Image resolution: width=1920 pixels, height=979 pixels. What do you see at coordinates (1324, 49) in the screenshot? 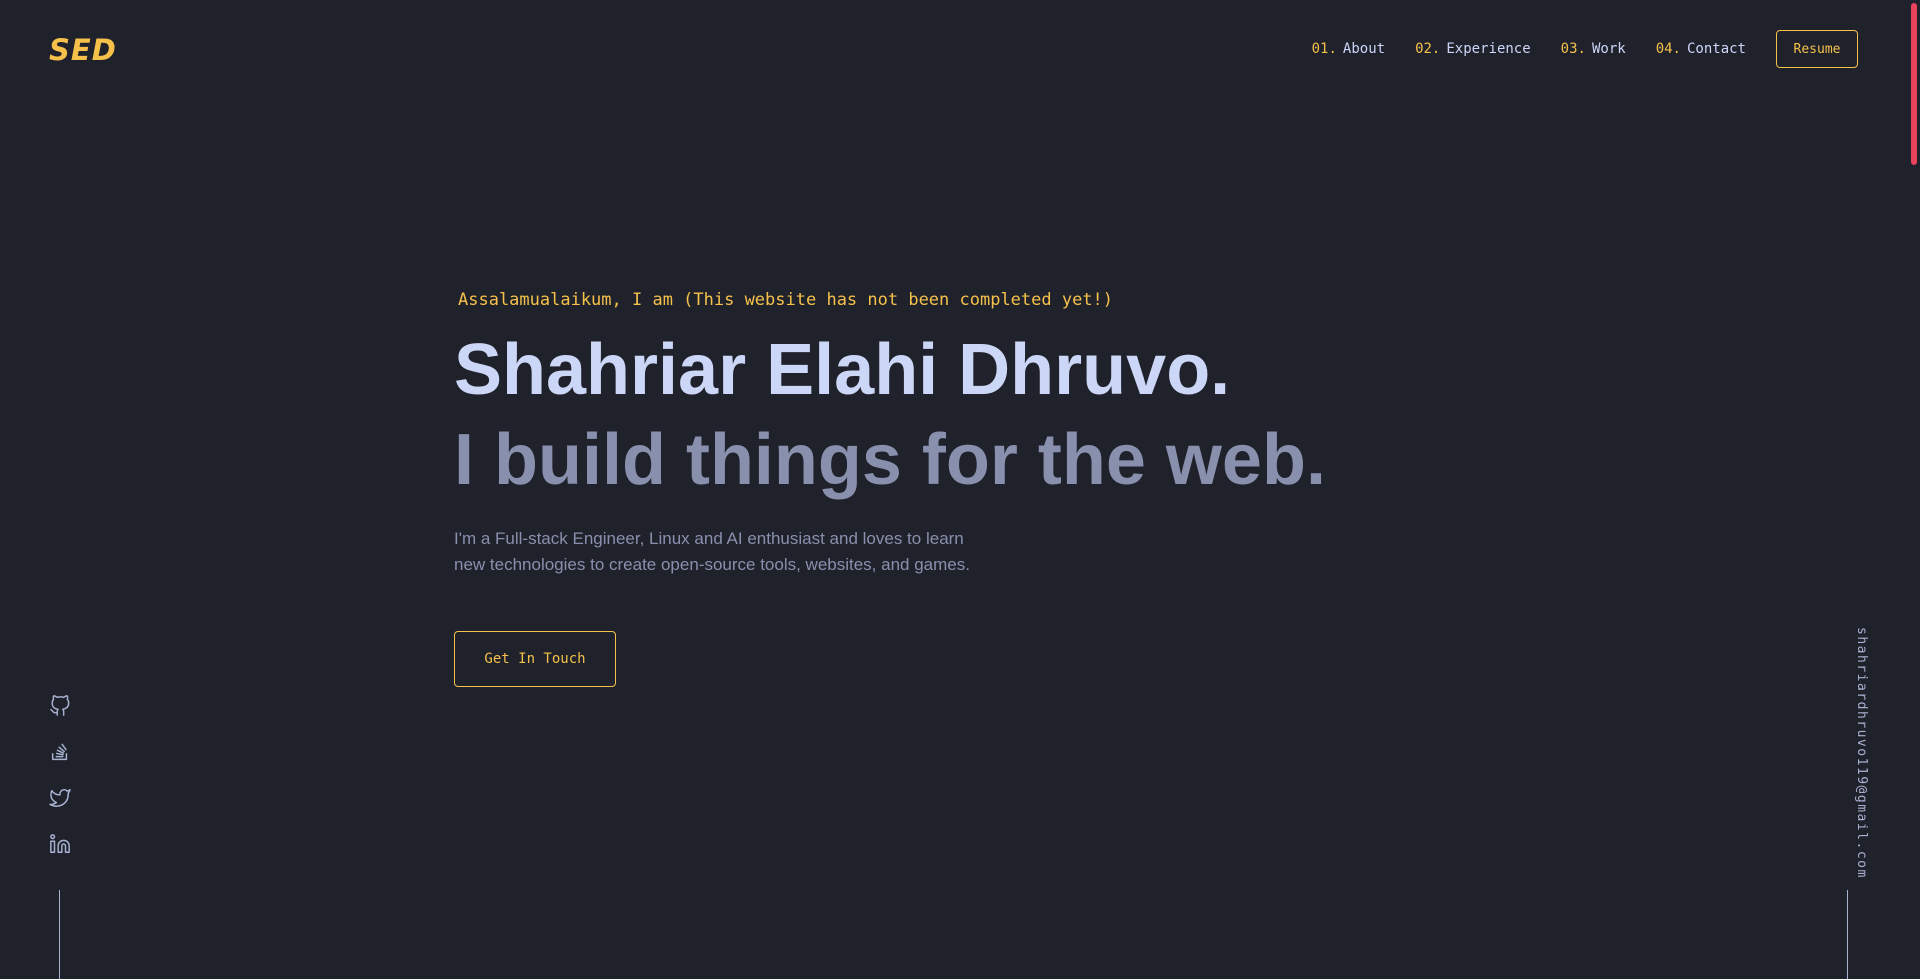
I see `nav-number: 01.` at bounding box center [1324, 49].